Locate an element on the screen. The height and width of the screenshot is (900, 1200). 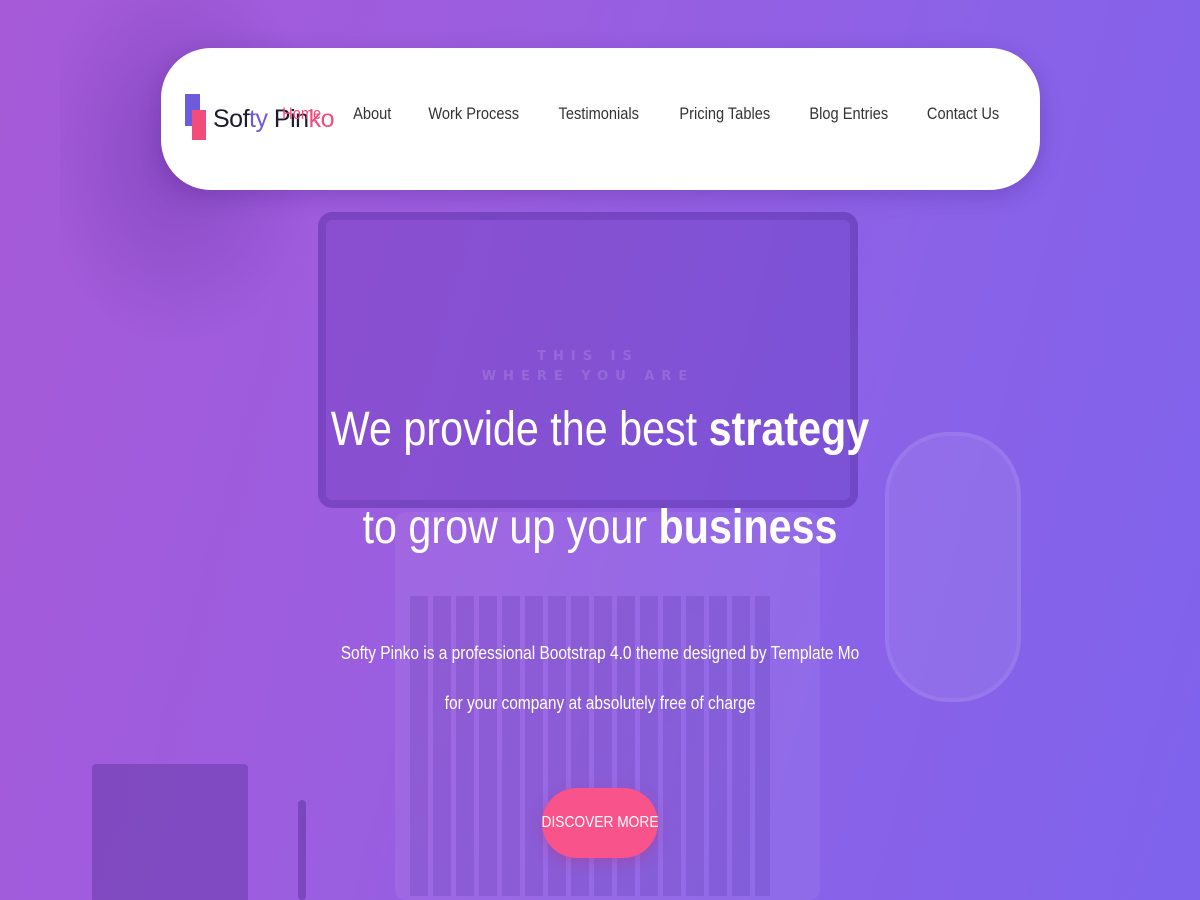
hero-title-line1: We provide the best strategy is located at coordinates (600, 429).